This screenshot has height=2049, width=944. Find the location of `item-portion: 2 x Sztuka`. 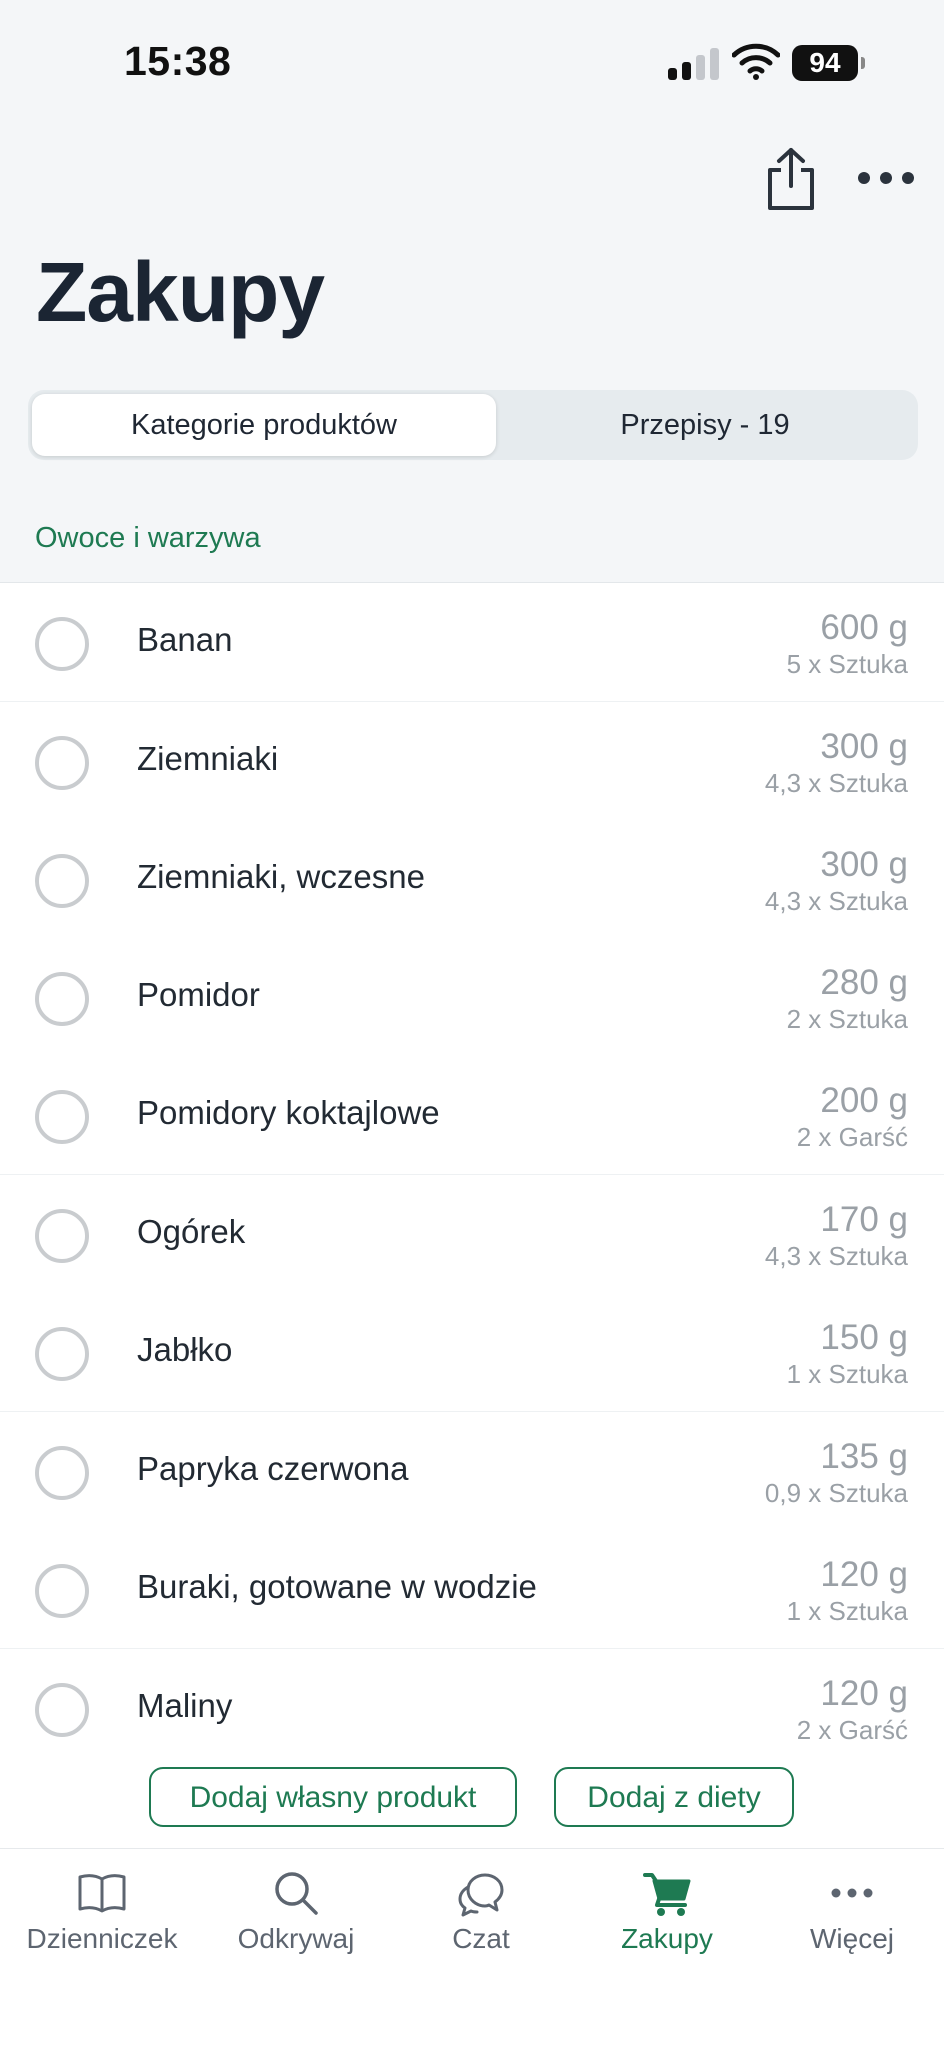

item-portion: 2 x Sztuka is located at coordinates (847, 1019).